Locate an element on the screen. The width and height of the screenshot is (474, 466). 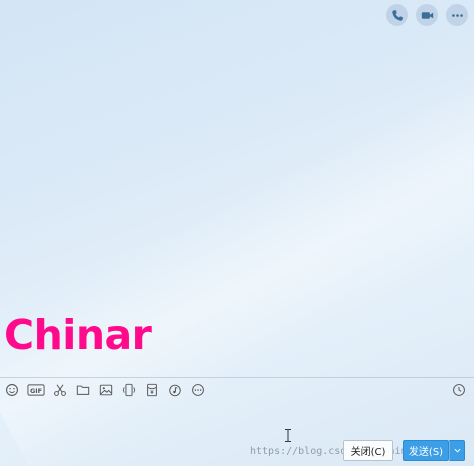
emoji-button is located at coordinates (11, 390).